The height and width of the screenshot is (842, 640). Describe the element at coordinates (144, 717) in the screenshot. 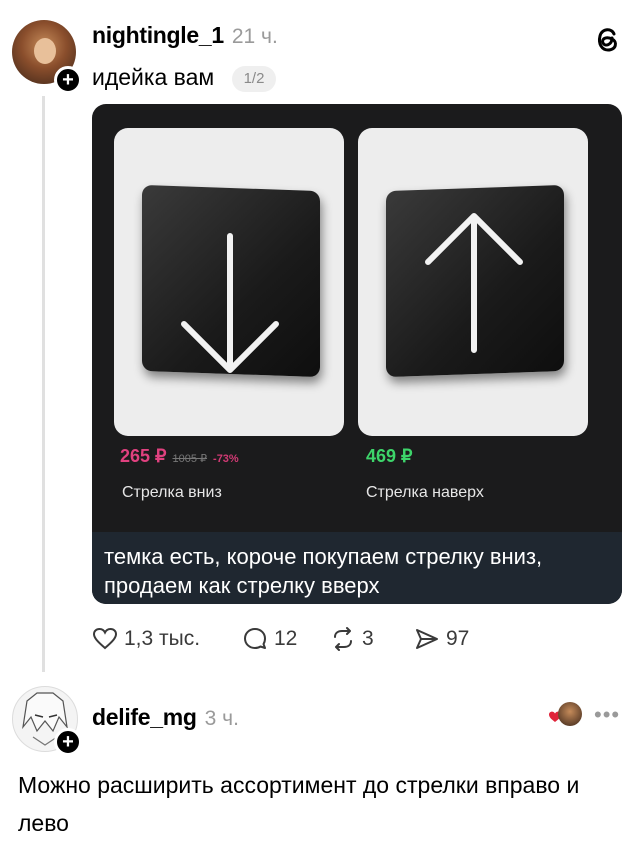

I see `reply-author-username: delife_mg` at that location.